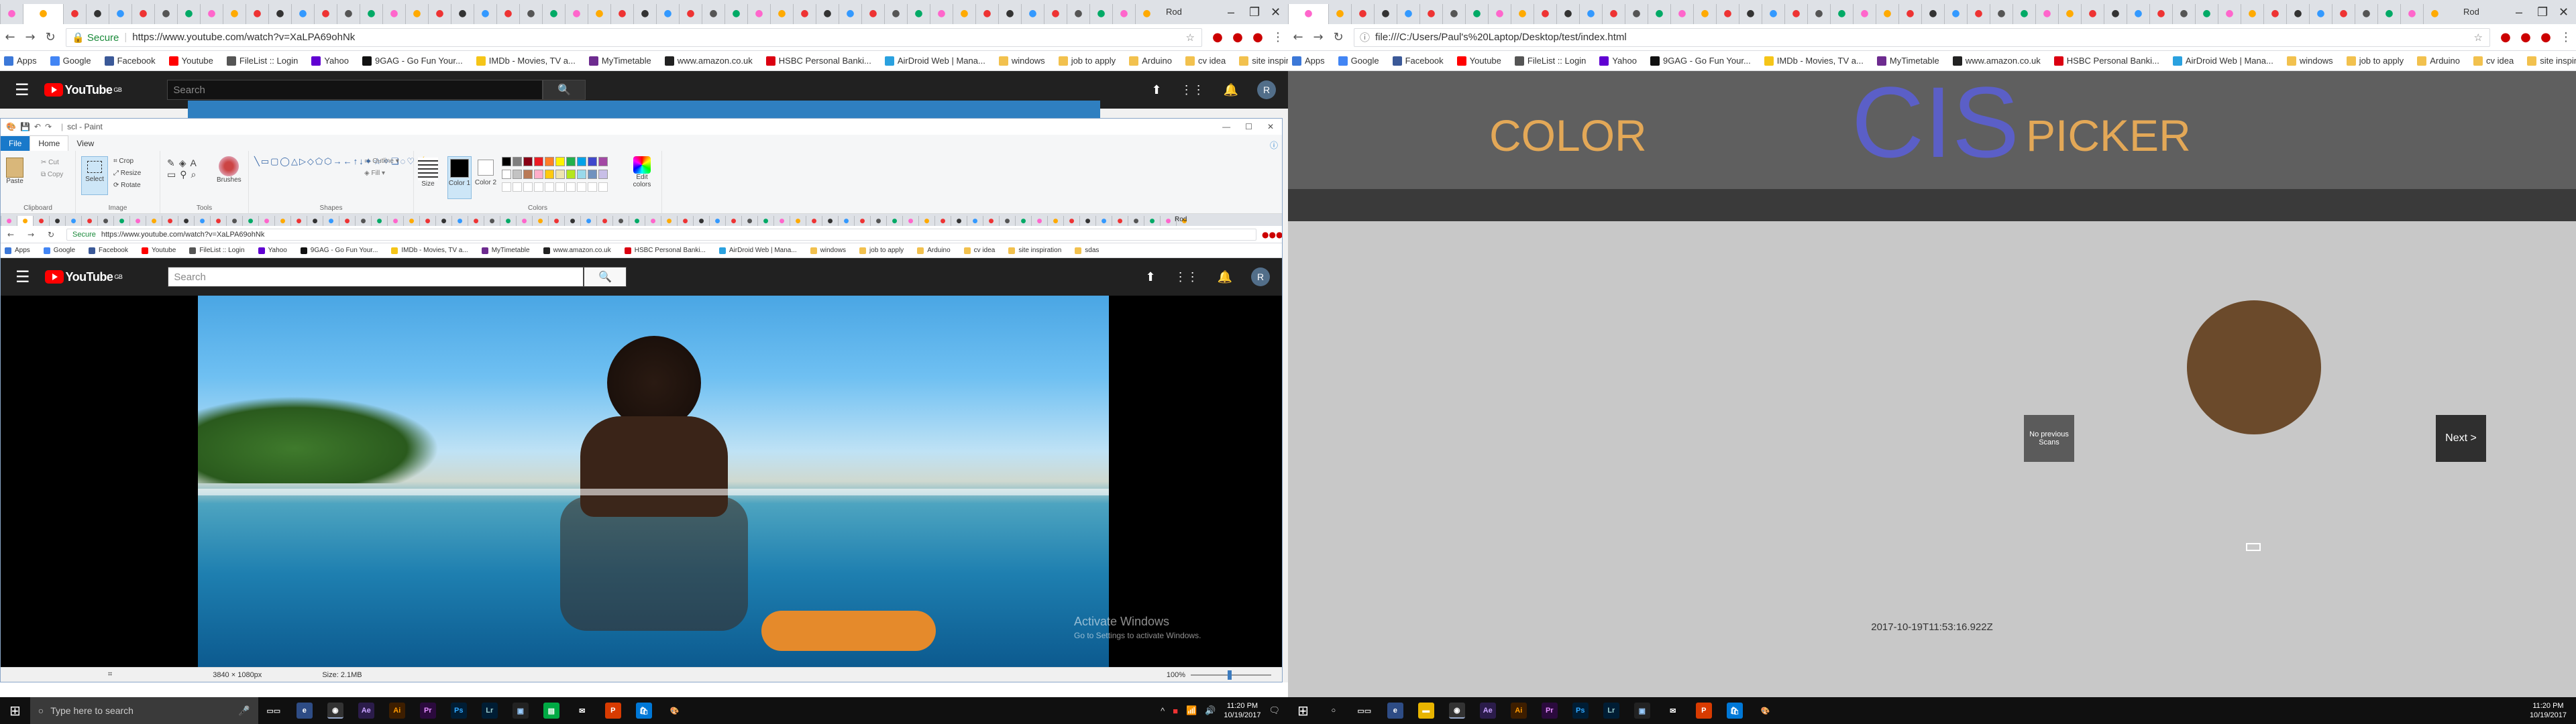 The height and width of the screenshot is (724, 2576). Describe the element at coordinates (1205, 61) in the screenshot. I see `bookmark-item: cv idea` at that location.